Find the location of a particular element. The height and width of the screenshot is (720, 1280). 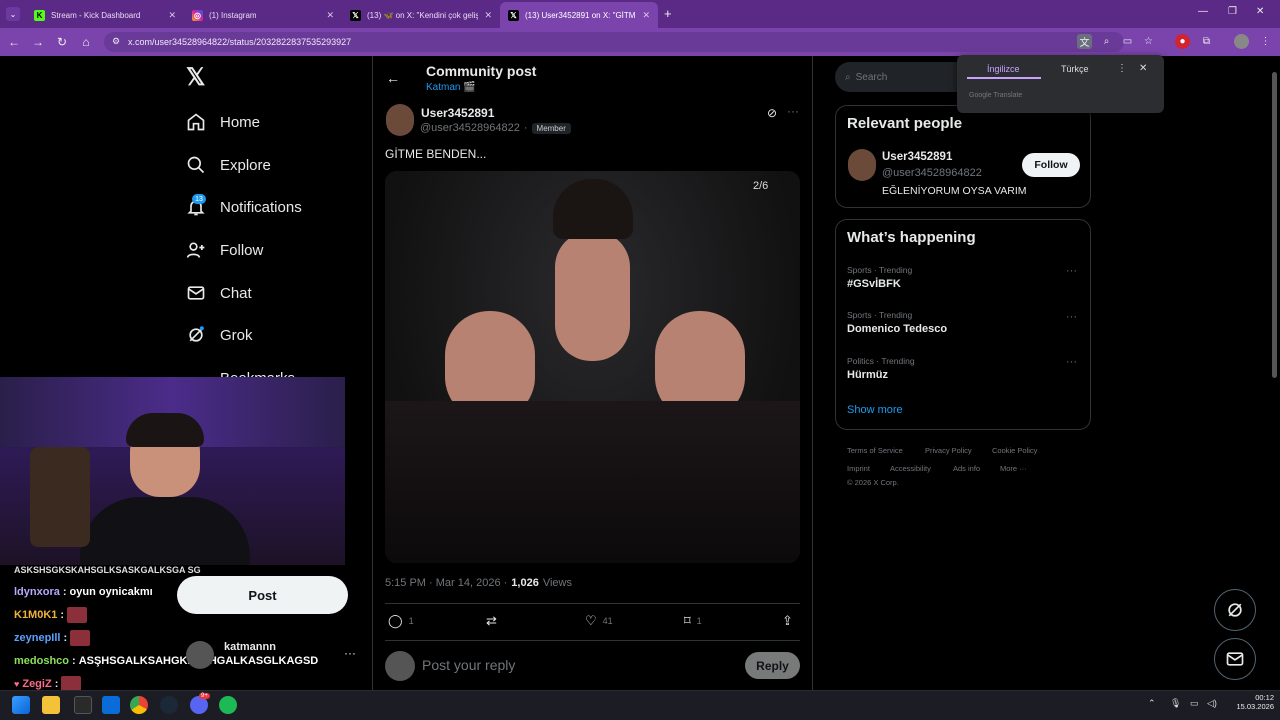

windows-start-icon is located at coordinates (21, 705).